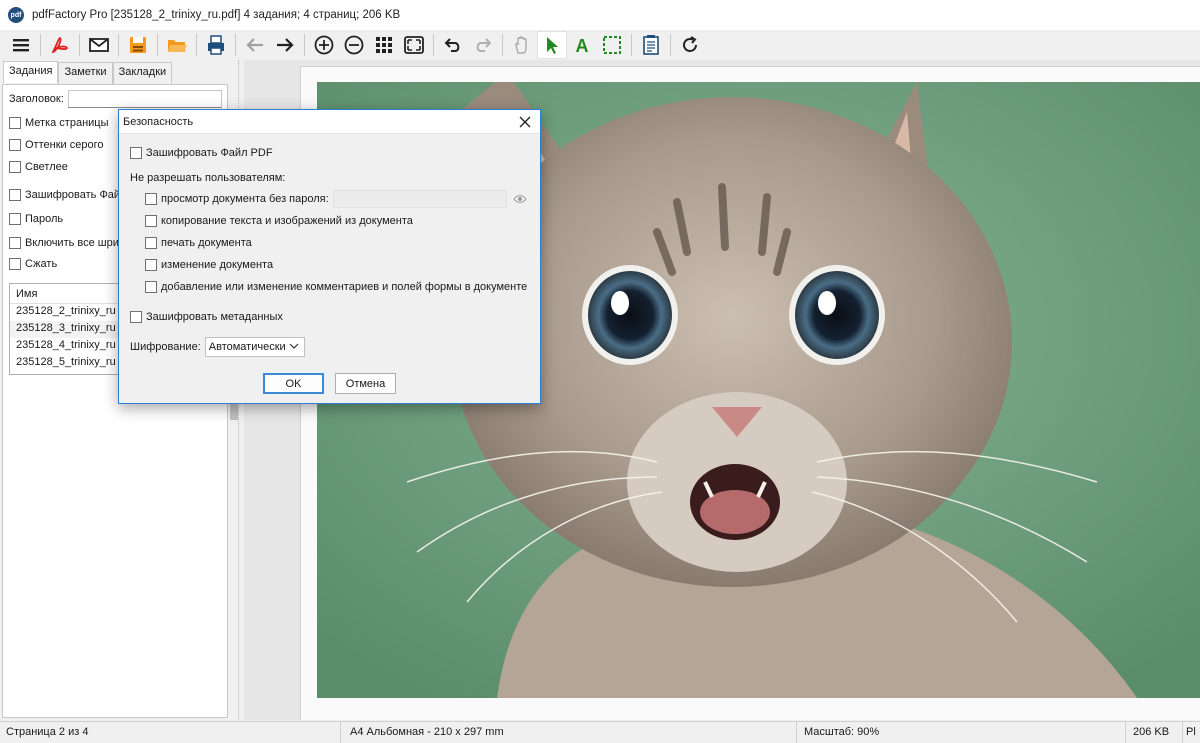  I want to click on status-zoom: Масштаб: 90%, so click(842, 732).